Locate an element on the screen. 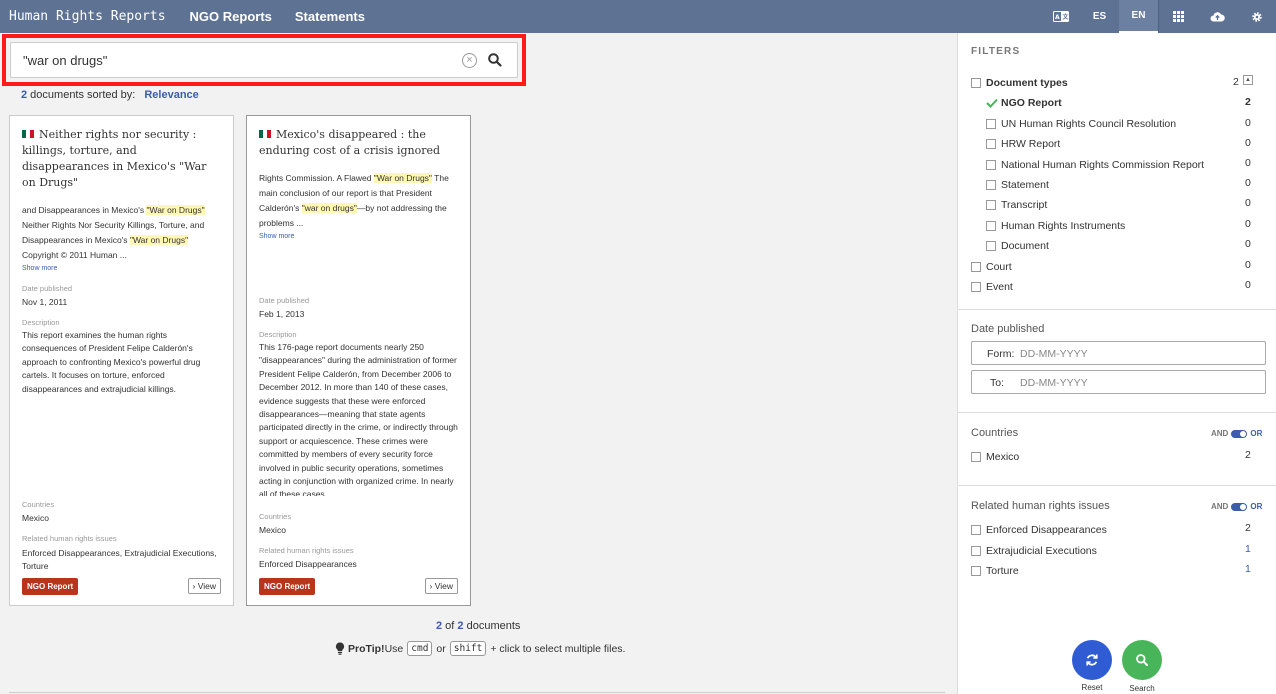  countries-and-or-toggle: AND OR is located at coordinates (1236, 433).